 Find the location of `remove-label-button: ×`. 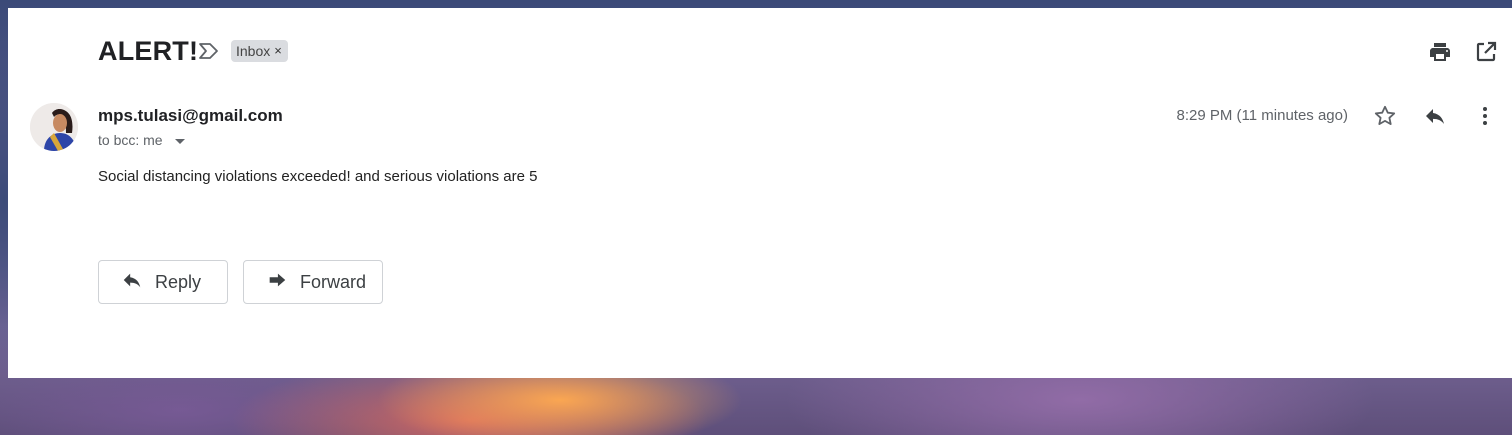

remove-label-button: × is located at coordinates (278, 51).